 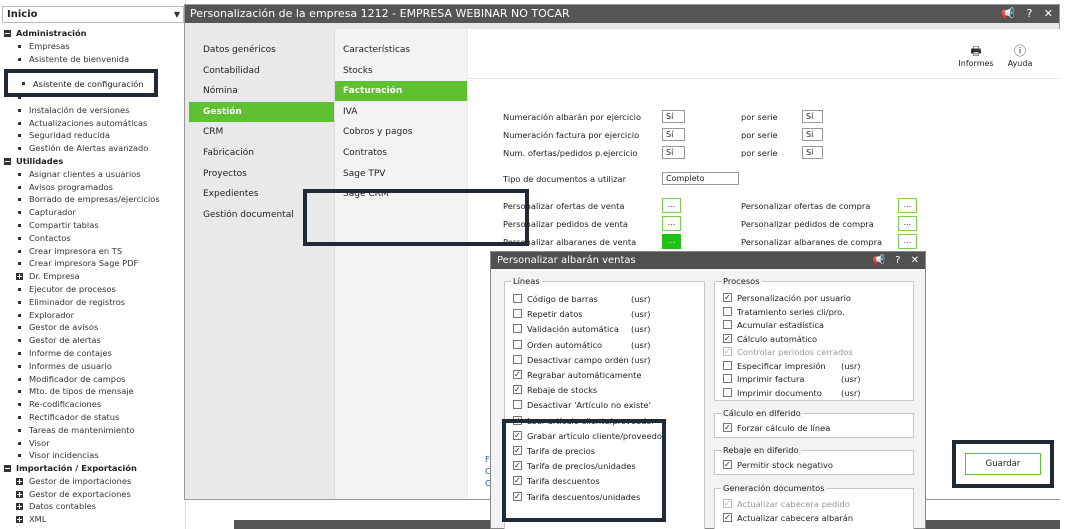 I want to click on tree-item-gestor-de-exportaciones: Gestor de exportaciones, so click(x=93, y=494).